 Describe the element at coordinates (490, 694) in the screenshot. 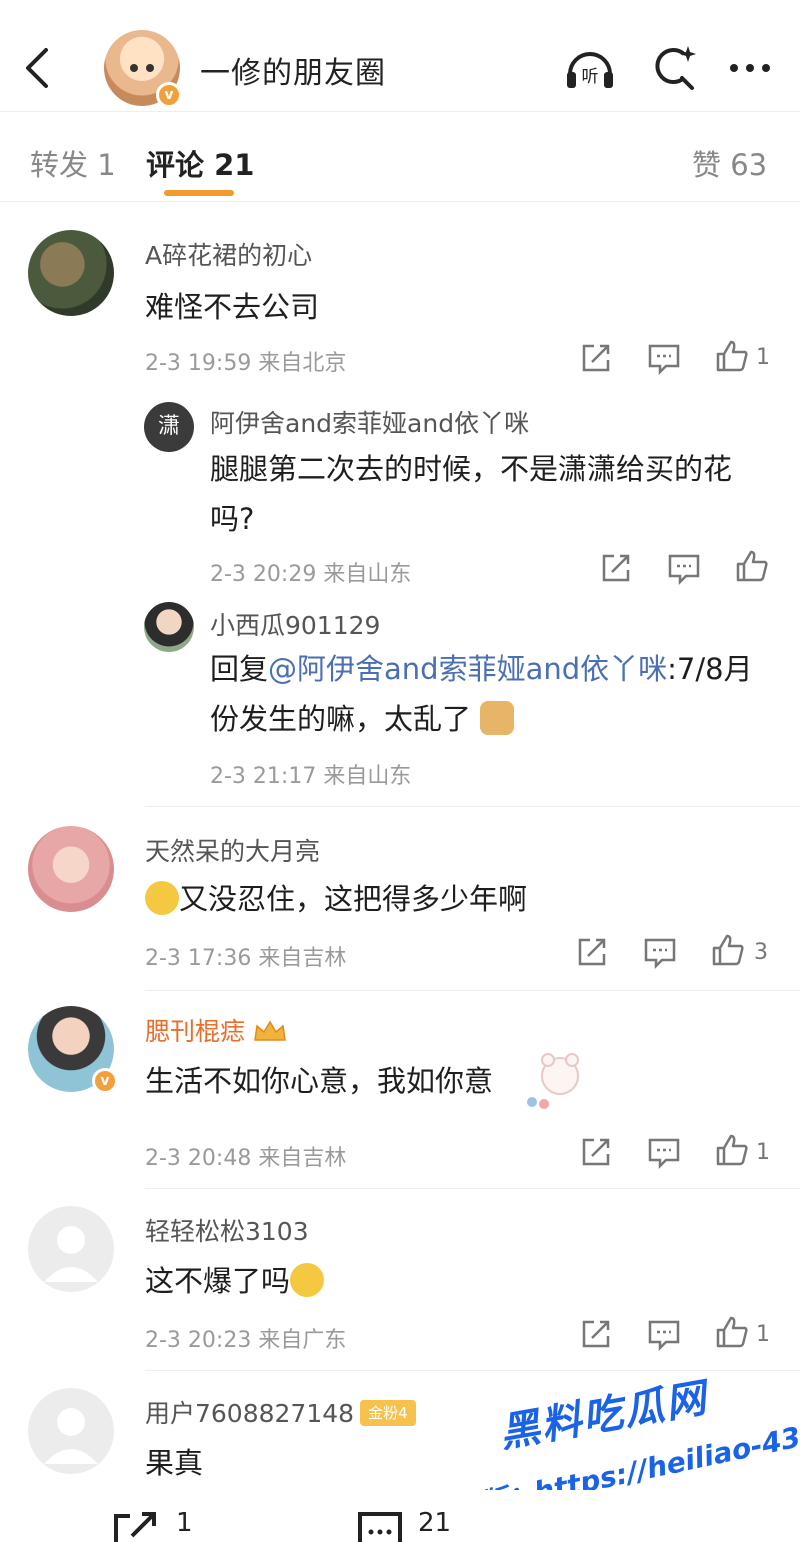

I see `reply-text: 回复@阿伊舍and索菲娅and依丫咪:7/8月份发生的嘛，太乱了` at that location.